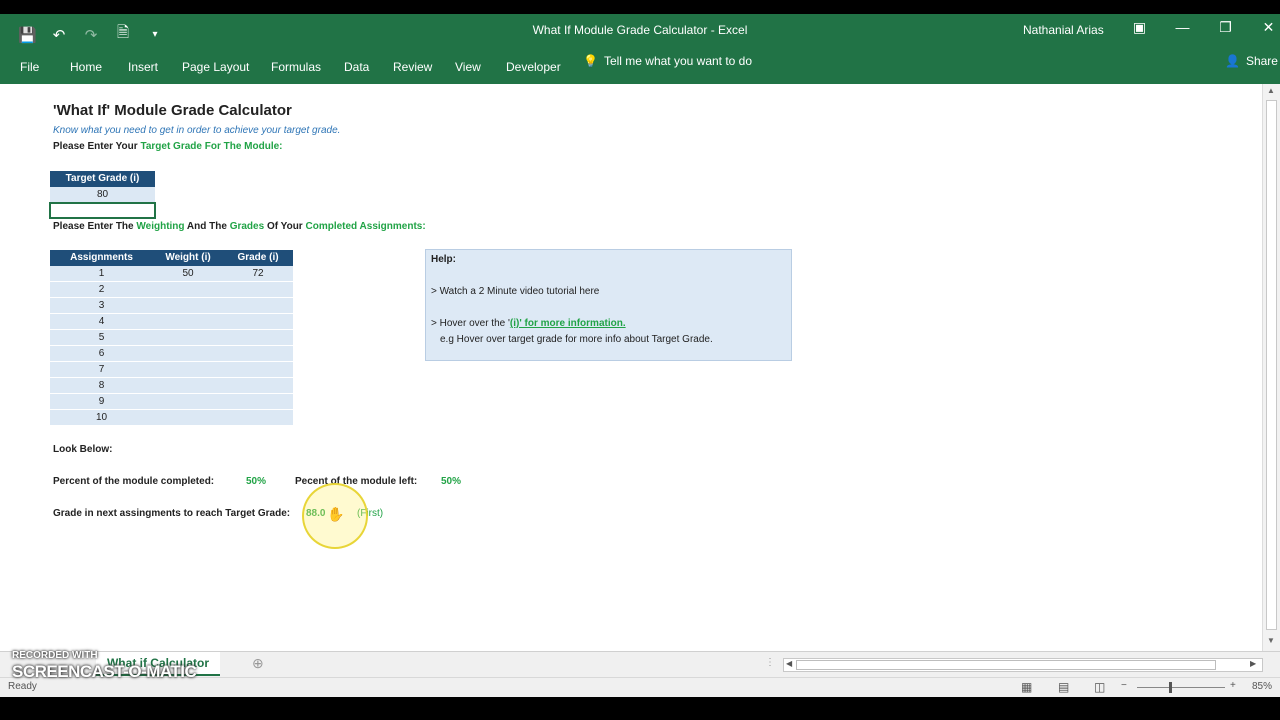 Image resolution: width=1280 pixels, height=720 pixels. What do you see at coordinates (296, 67) in the screenshot?
I see `tab-formulas: Formulas` at bounding box center [296, 67].